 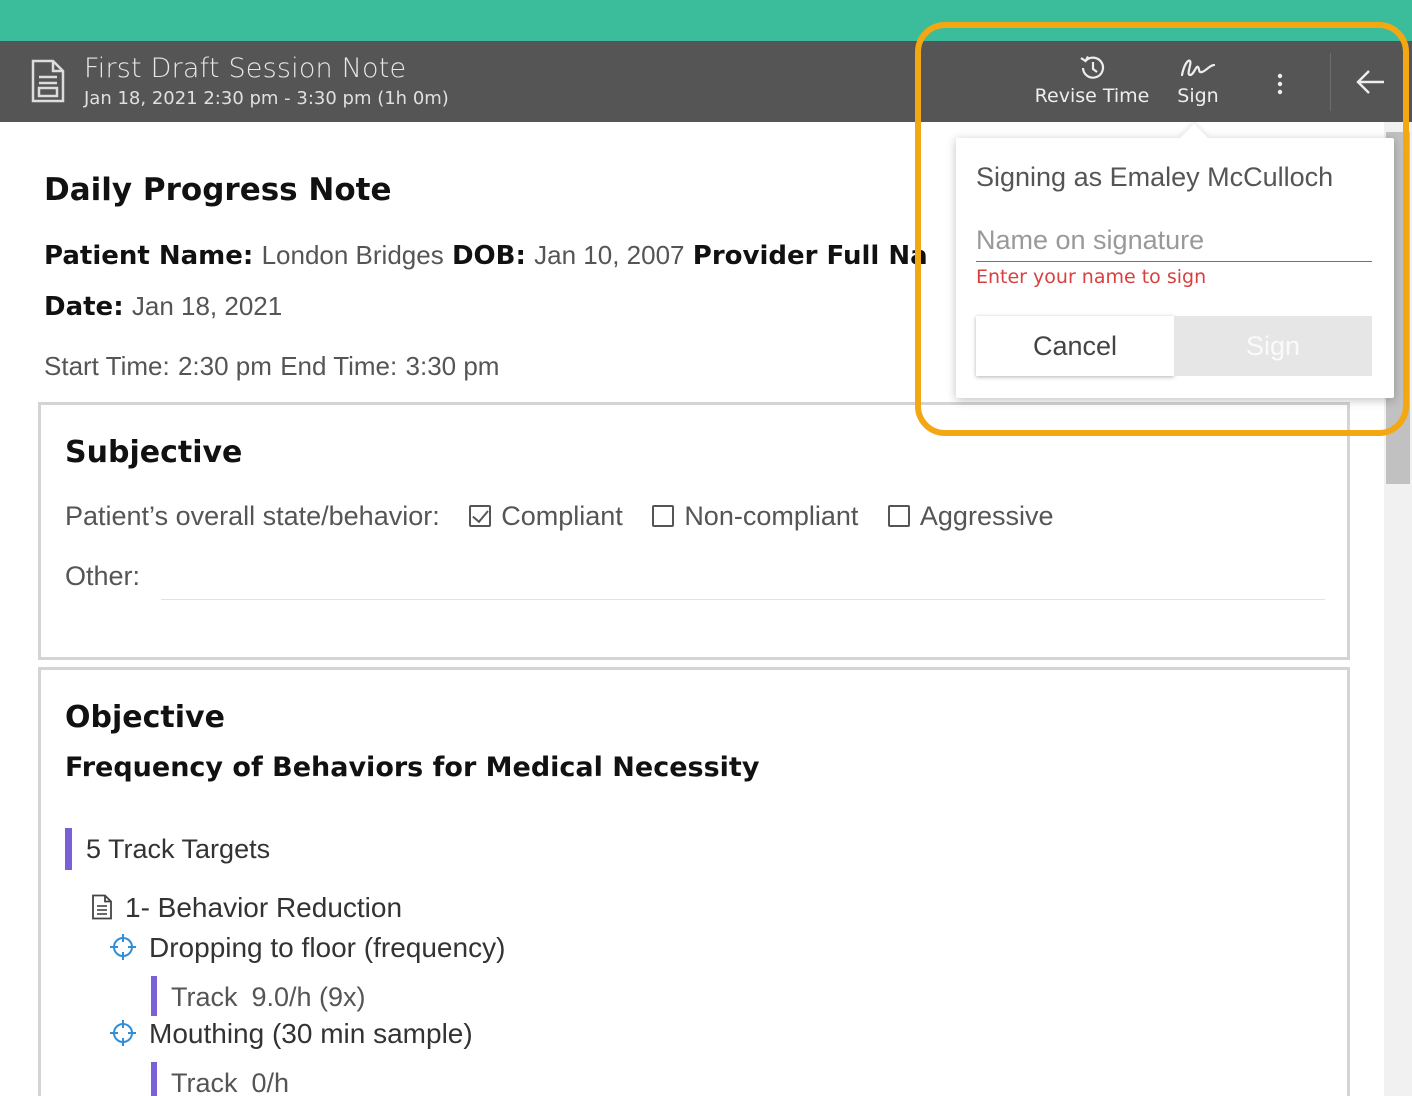 I want to click on patient-label: Patient Name:, so click(x=149, y=256).